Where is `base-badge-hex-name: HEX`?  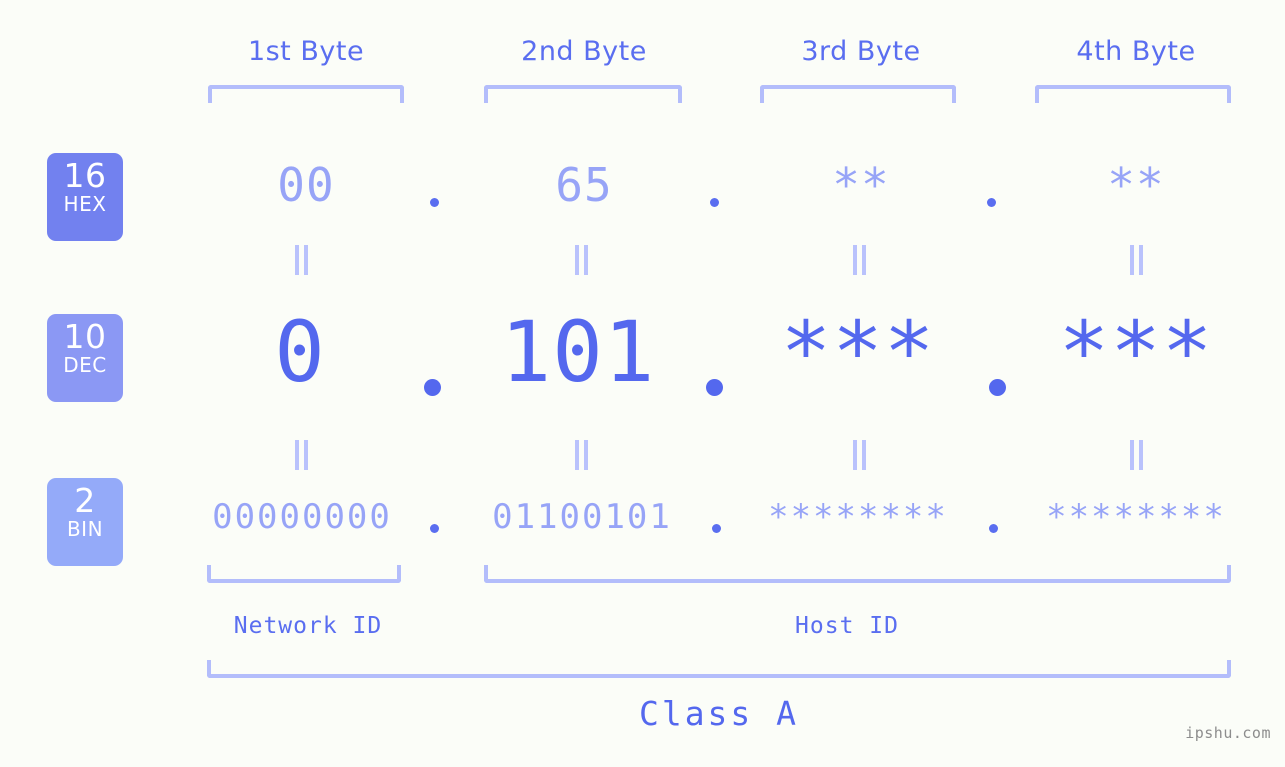
base-badge-hex-name: HEX is located at coordinates (85, 204).